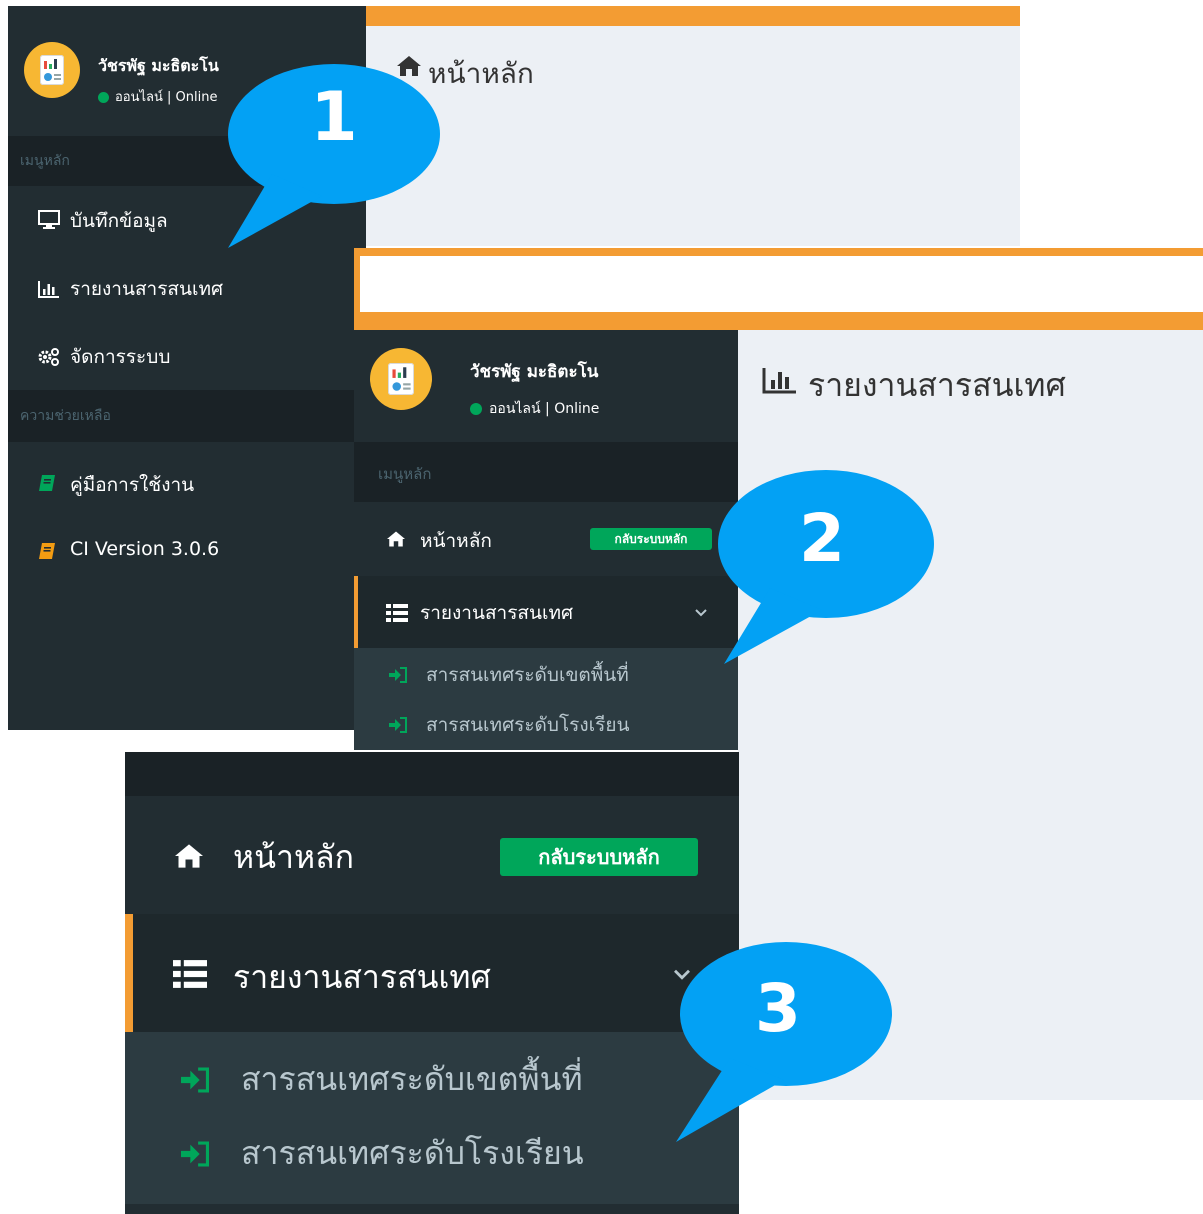 Image resolution: width=1203 pixels, height=1214 pixels. Describe the element at coordinates (187, 356) in the screenshot. I see `sidebar-item-system: จัดการระบบ` at that location.